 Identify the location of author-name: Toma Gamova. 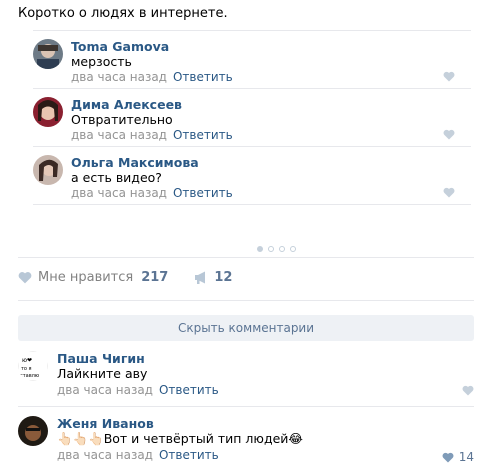
(120, 46).